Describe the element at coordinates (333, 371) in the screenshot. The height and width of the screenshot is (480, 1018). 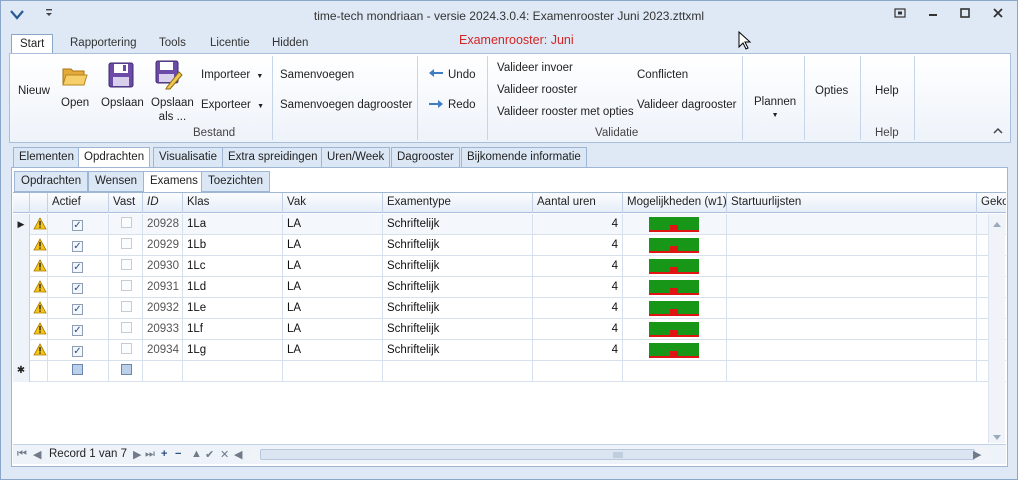
I see `vak-cell` at that location.